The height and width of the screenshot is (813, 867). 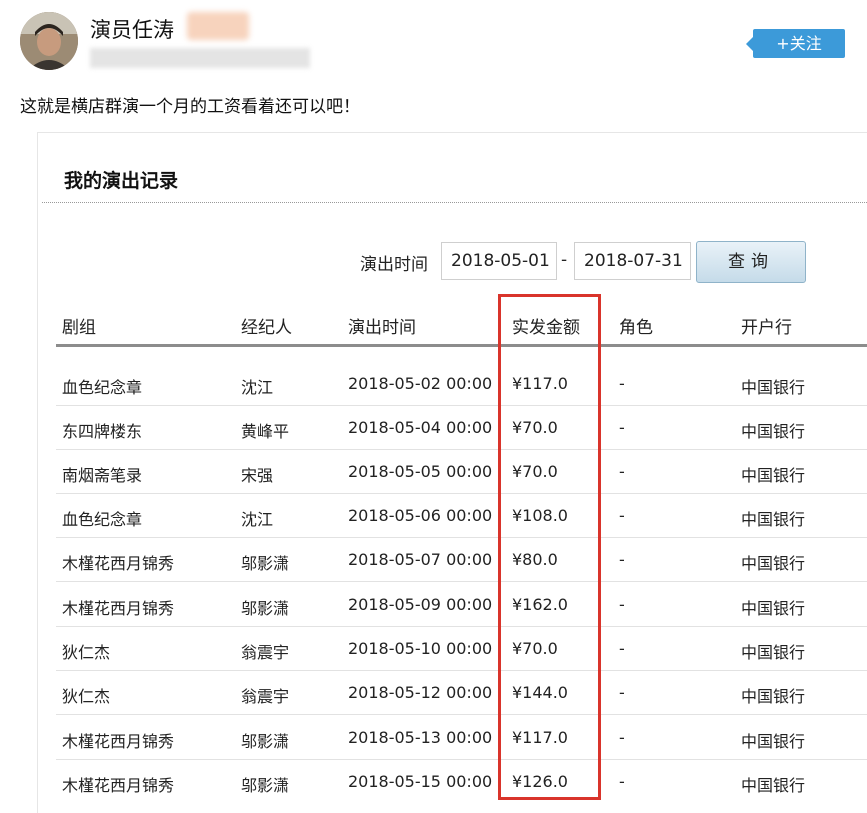 What do you see at coordinates (751, 262) in the screenshot?
I see `query-button: 查询` at bounding box center [751, 262].